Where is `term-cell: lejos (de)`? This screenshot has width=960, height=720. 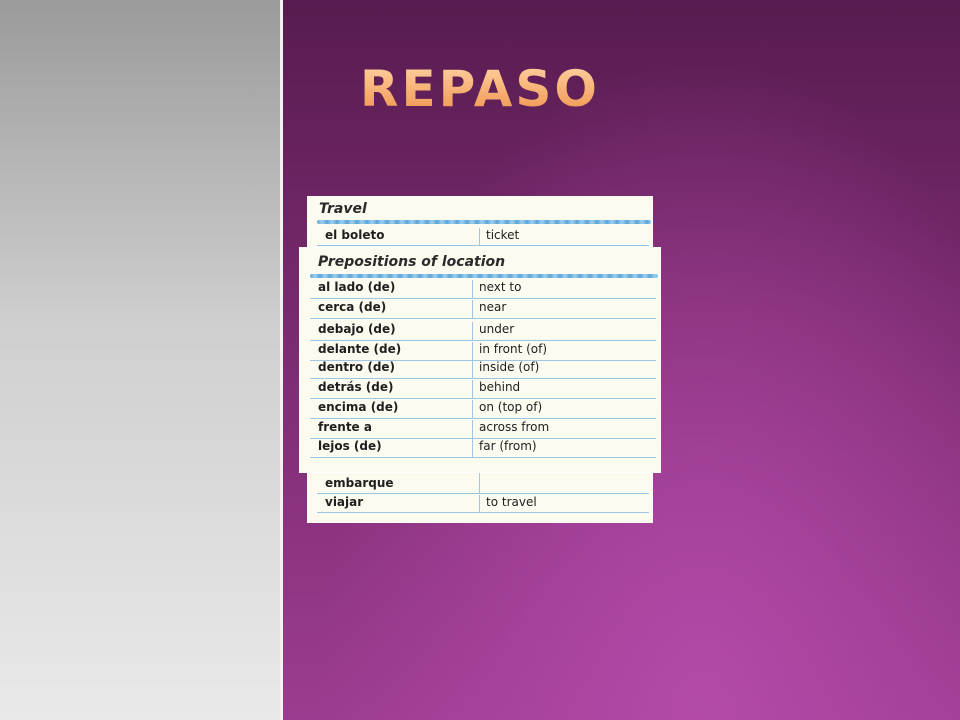
term-cell: lejos (de) is located at coordinates (350, 446).